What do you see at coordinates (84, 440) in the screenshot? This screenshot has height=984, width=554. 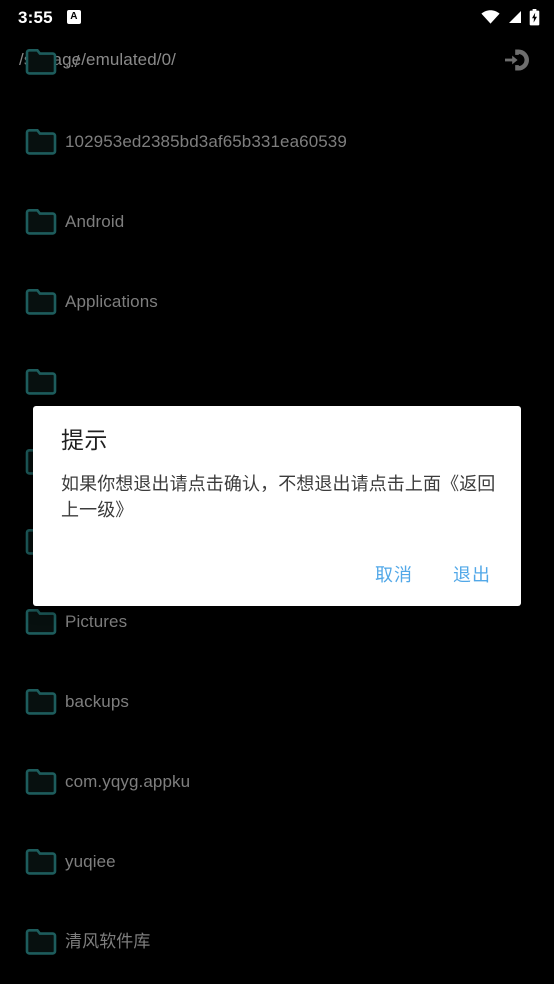 I see `dialog-title: 提示` at bounding box center [84, 440].